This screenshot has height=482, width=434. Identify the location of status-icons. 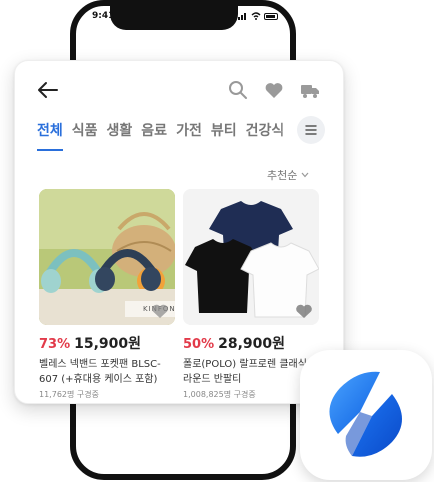
(258, 16).